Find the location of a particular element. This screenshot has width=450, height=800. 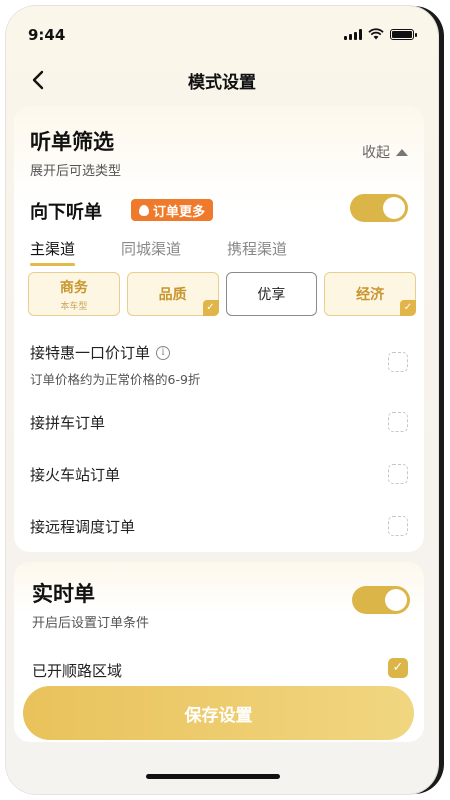

option-quality: 品质 ✓ is located at coordinates (172, 294).